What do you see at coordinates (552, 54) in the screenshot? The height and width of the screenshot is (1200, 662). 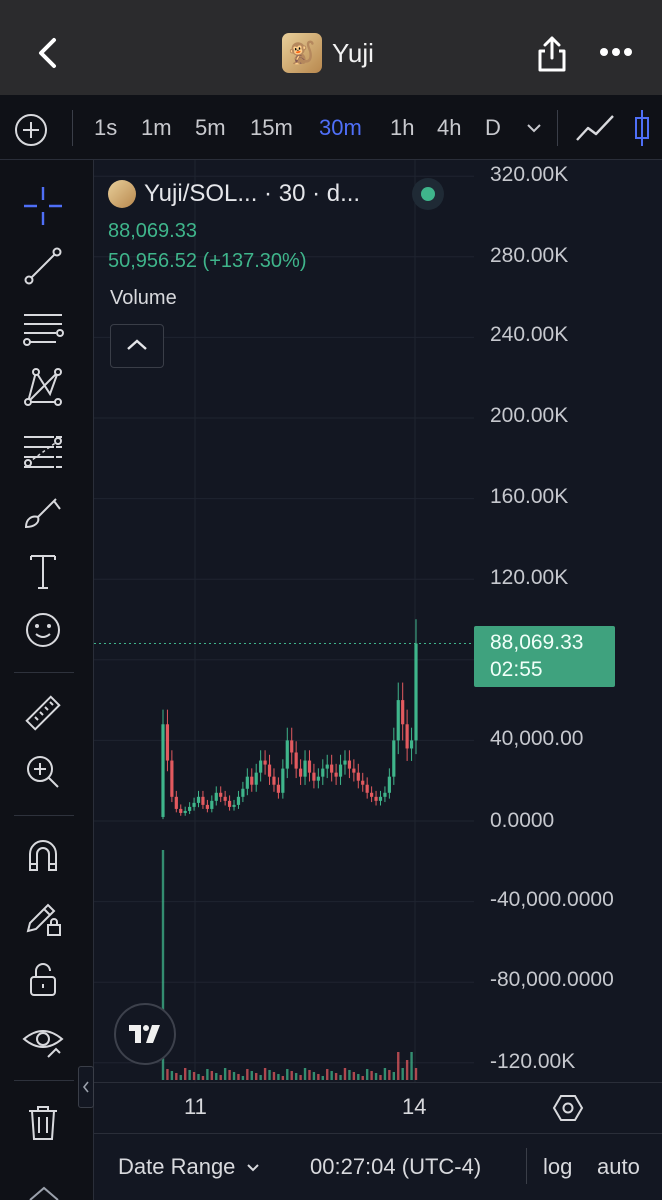 I see `share-button` at bounding box center [552, 54].